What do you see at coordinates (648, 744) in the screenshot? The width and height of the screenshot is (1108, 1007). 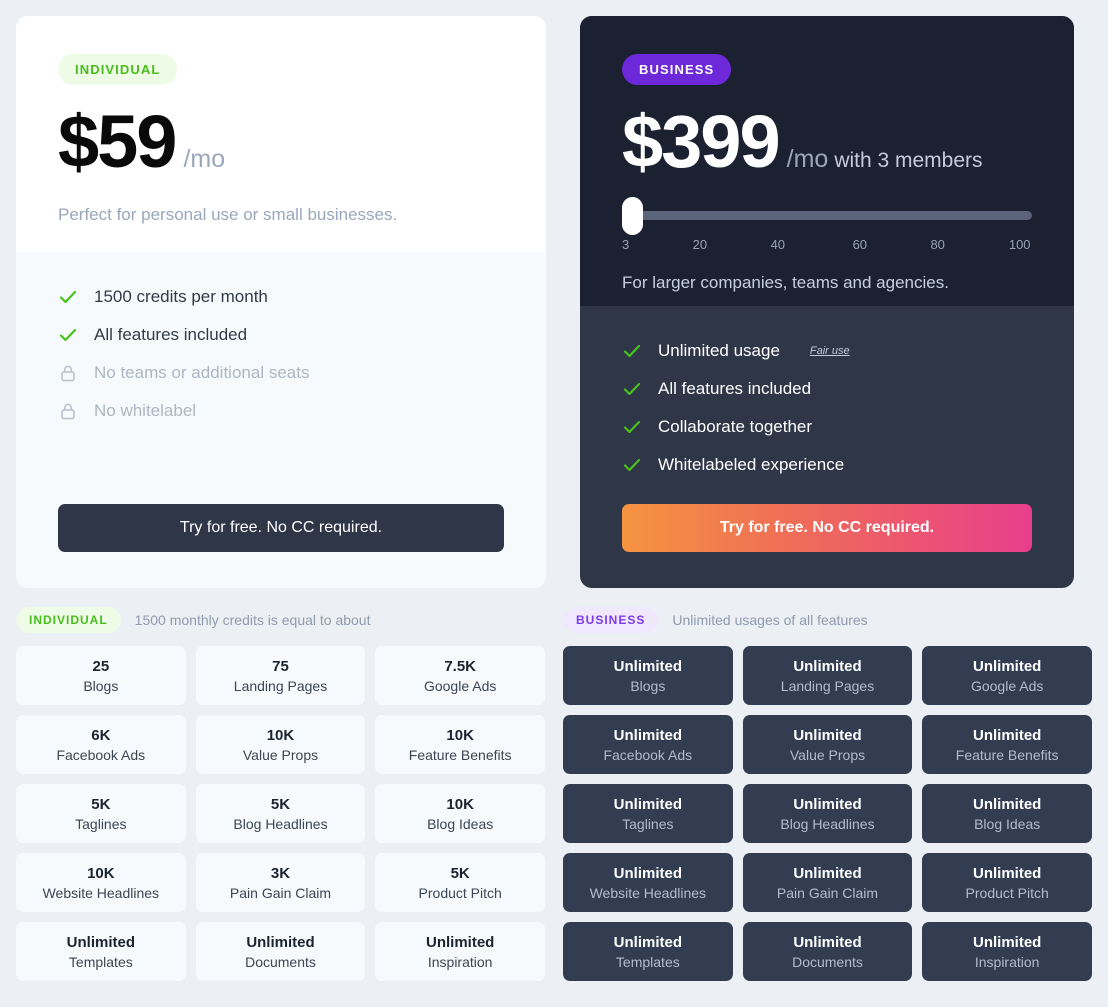 I see `usage-tile: Unlimited Facebook Ads` at bounding box center [648, 744].